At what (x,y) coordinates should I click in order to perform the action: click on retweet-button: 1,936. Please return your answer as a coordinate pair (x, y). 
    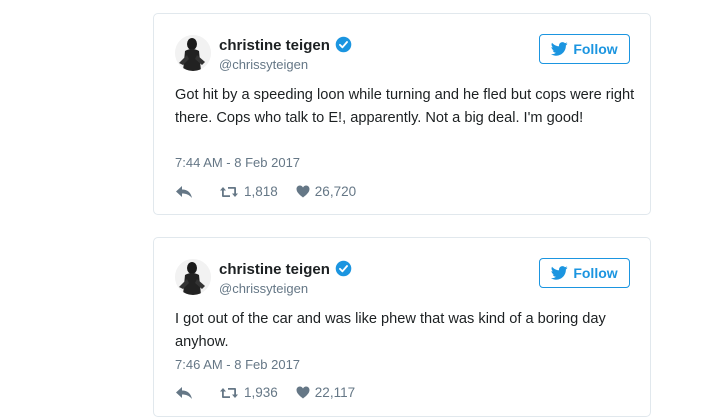
    Looking at the image, I should click on (248, 392).